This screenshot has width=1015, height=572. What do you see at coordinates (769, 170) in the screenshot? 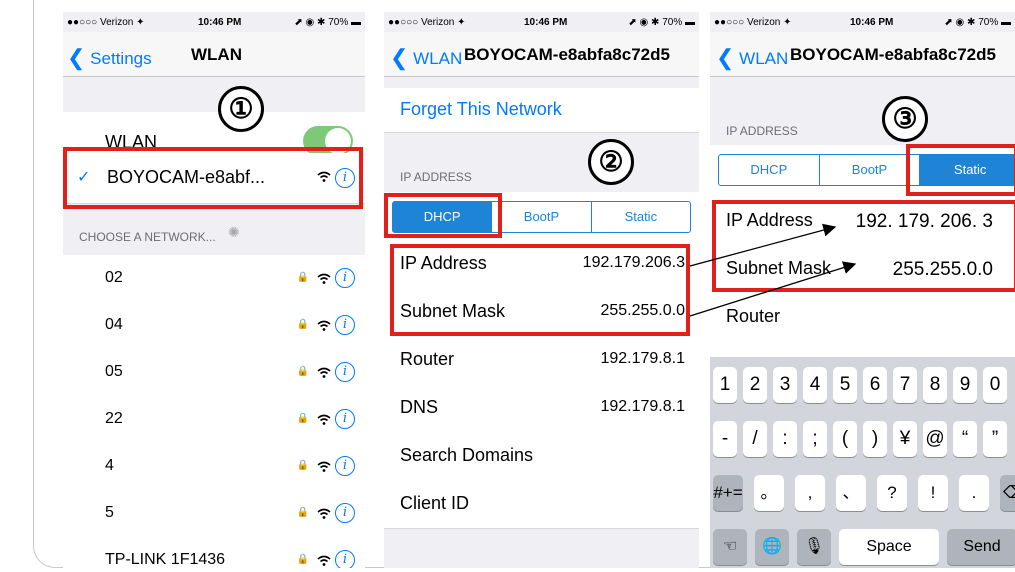
I see `tab-dhcp: DHCP` at bounding box center [769, 170].